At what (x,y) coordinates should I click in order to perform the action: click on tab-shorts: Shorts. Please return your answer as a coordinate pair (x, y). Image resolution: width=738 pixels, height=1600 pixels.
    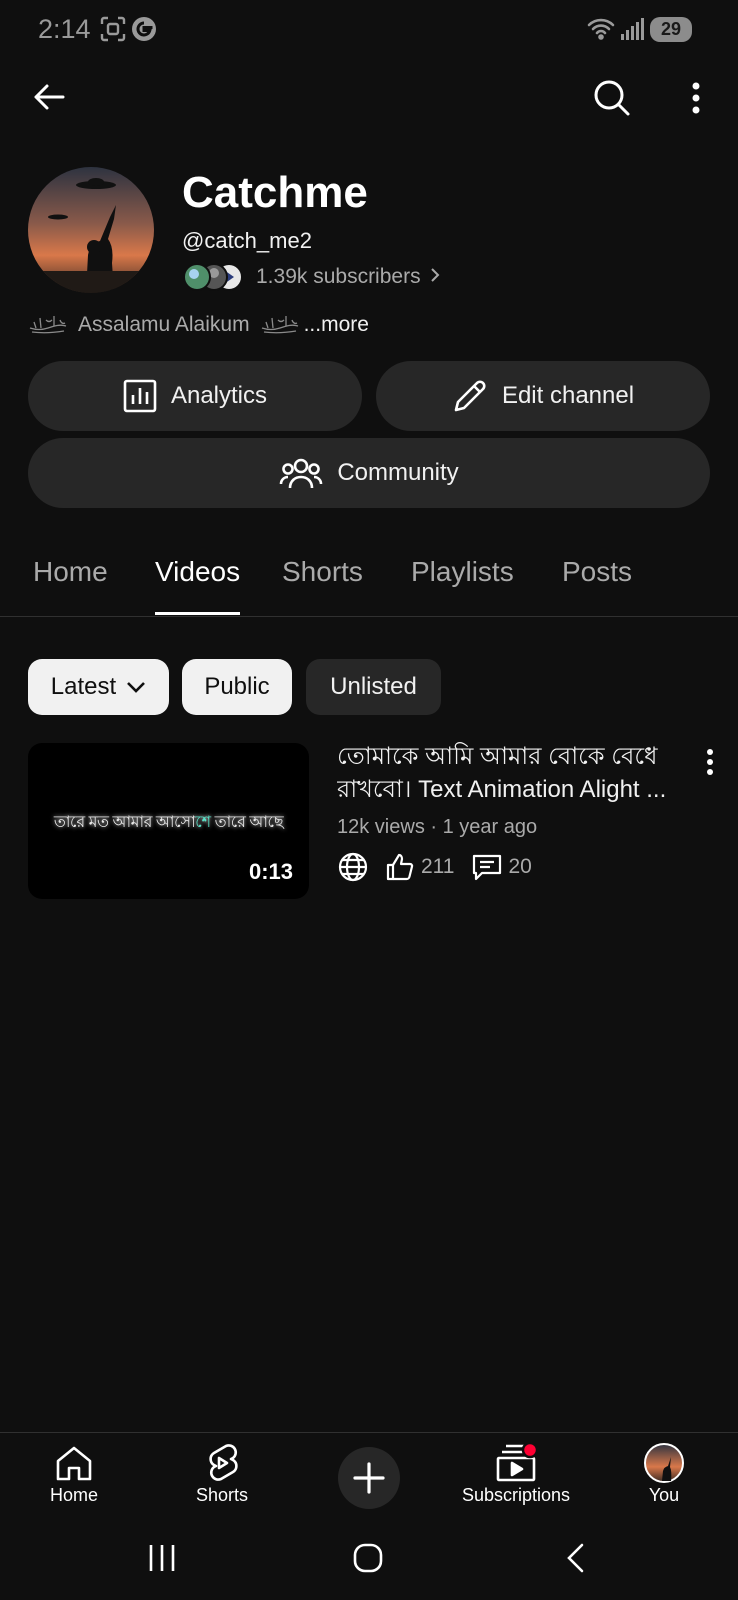
    Looking at the image, I should click on (322, 572).